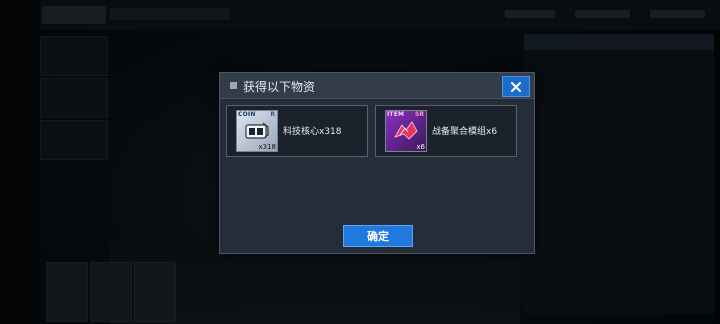  Describe the element at coordinates (377, 86) in the screenshot. I see `dialog-header: 获得以下物资` at that location.